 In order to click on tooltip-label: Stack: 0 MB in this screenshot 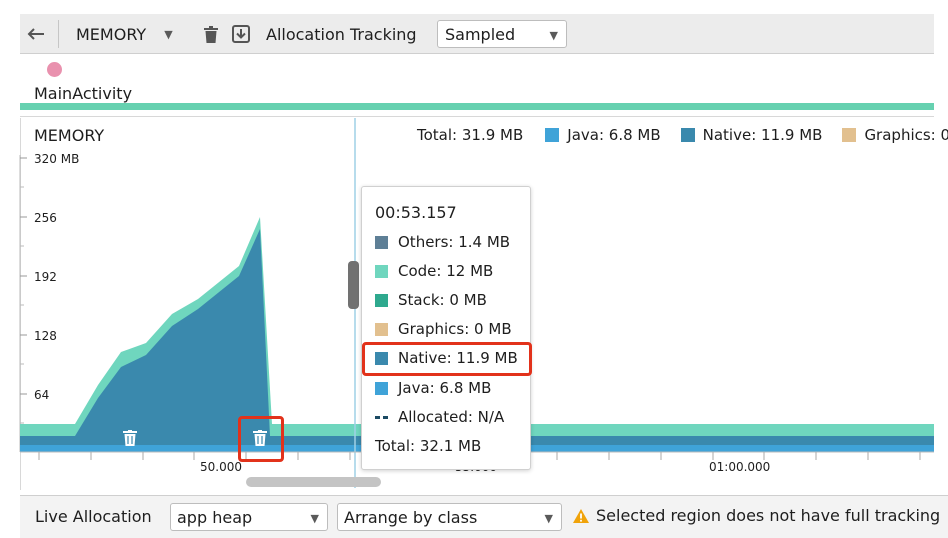, I will do `click(442, 300)`.